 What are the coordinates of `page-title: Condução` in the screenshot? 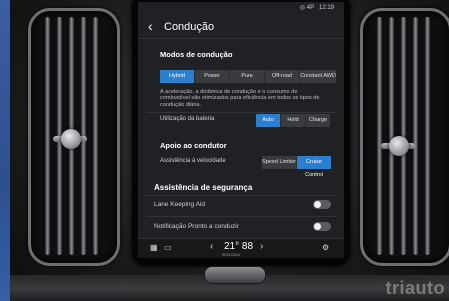 It's located at (189, 27).